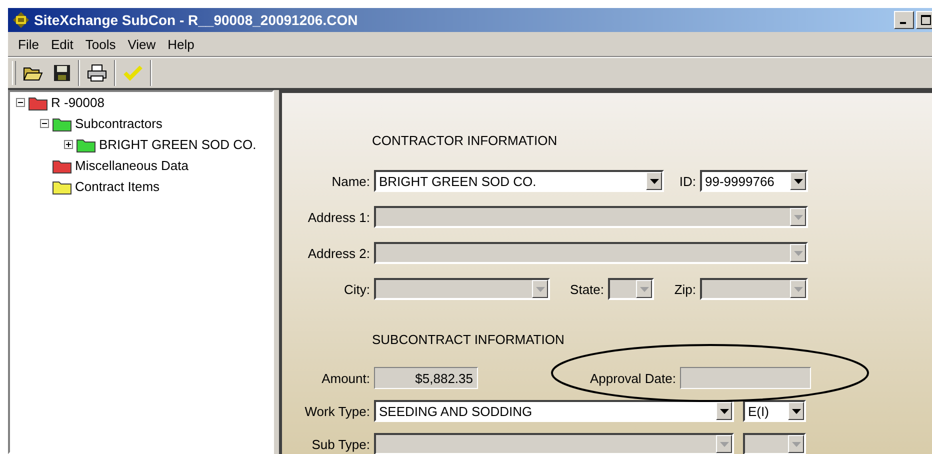 This screenshot has height=454, width=932. I want to click on maximize-icon, so click(926, 20).